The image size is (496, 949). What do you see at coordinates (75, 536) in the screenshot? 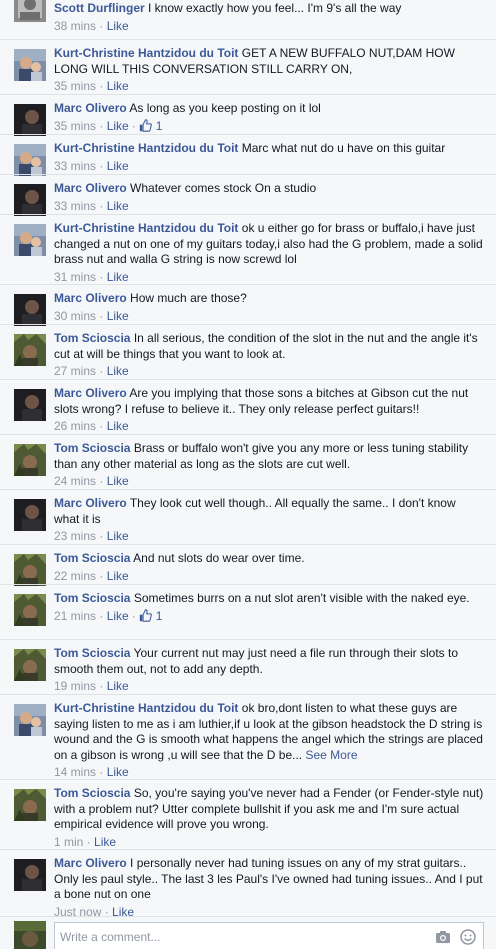
I see `comment-timestamp: 23 mins` at bounding box center [75, 536].